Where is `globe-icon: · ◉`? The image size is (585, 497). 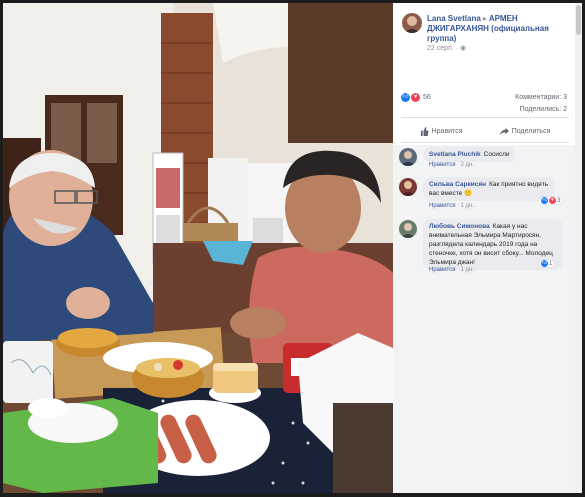
globe-icon: · ◉ is located at coordinates (461, 48).